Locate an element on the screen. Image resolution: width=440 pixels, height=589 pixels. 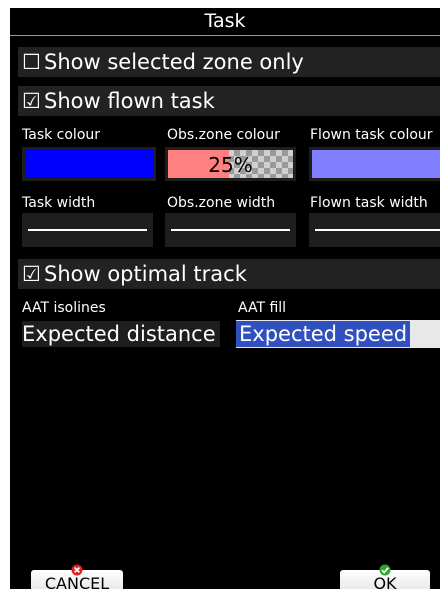
ok-label: OK is located at coordinates (385, 581).